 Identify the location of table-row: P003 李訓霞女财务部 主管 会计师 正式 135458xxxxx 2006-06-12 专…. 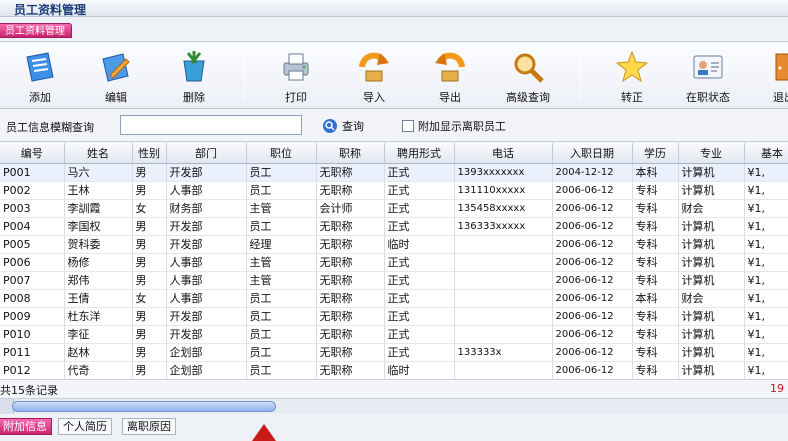
(394, 208).